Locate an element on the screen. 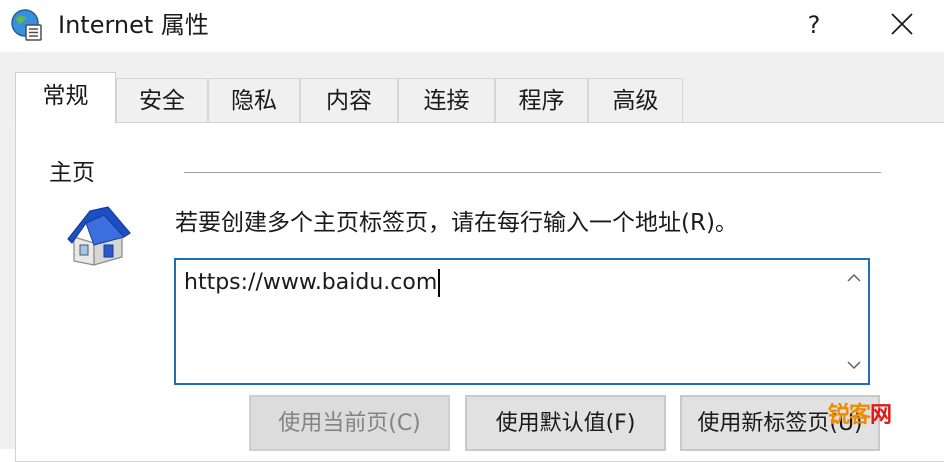 This screenshot has height=462, width=944. homepage-url-value: https://www.baidu.com is located at coordinates (311, 282).